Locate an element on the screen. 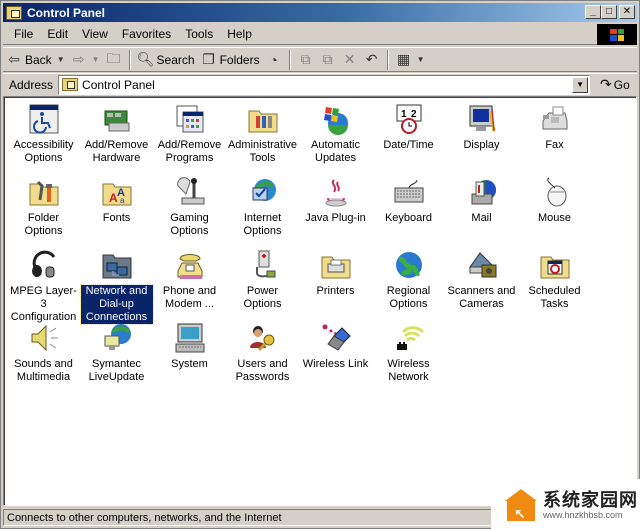 The height and width of the screenshot is (529, 640). watermark-url: www.hnzkhbsb.com is located at coordinates (583, 514).